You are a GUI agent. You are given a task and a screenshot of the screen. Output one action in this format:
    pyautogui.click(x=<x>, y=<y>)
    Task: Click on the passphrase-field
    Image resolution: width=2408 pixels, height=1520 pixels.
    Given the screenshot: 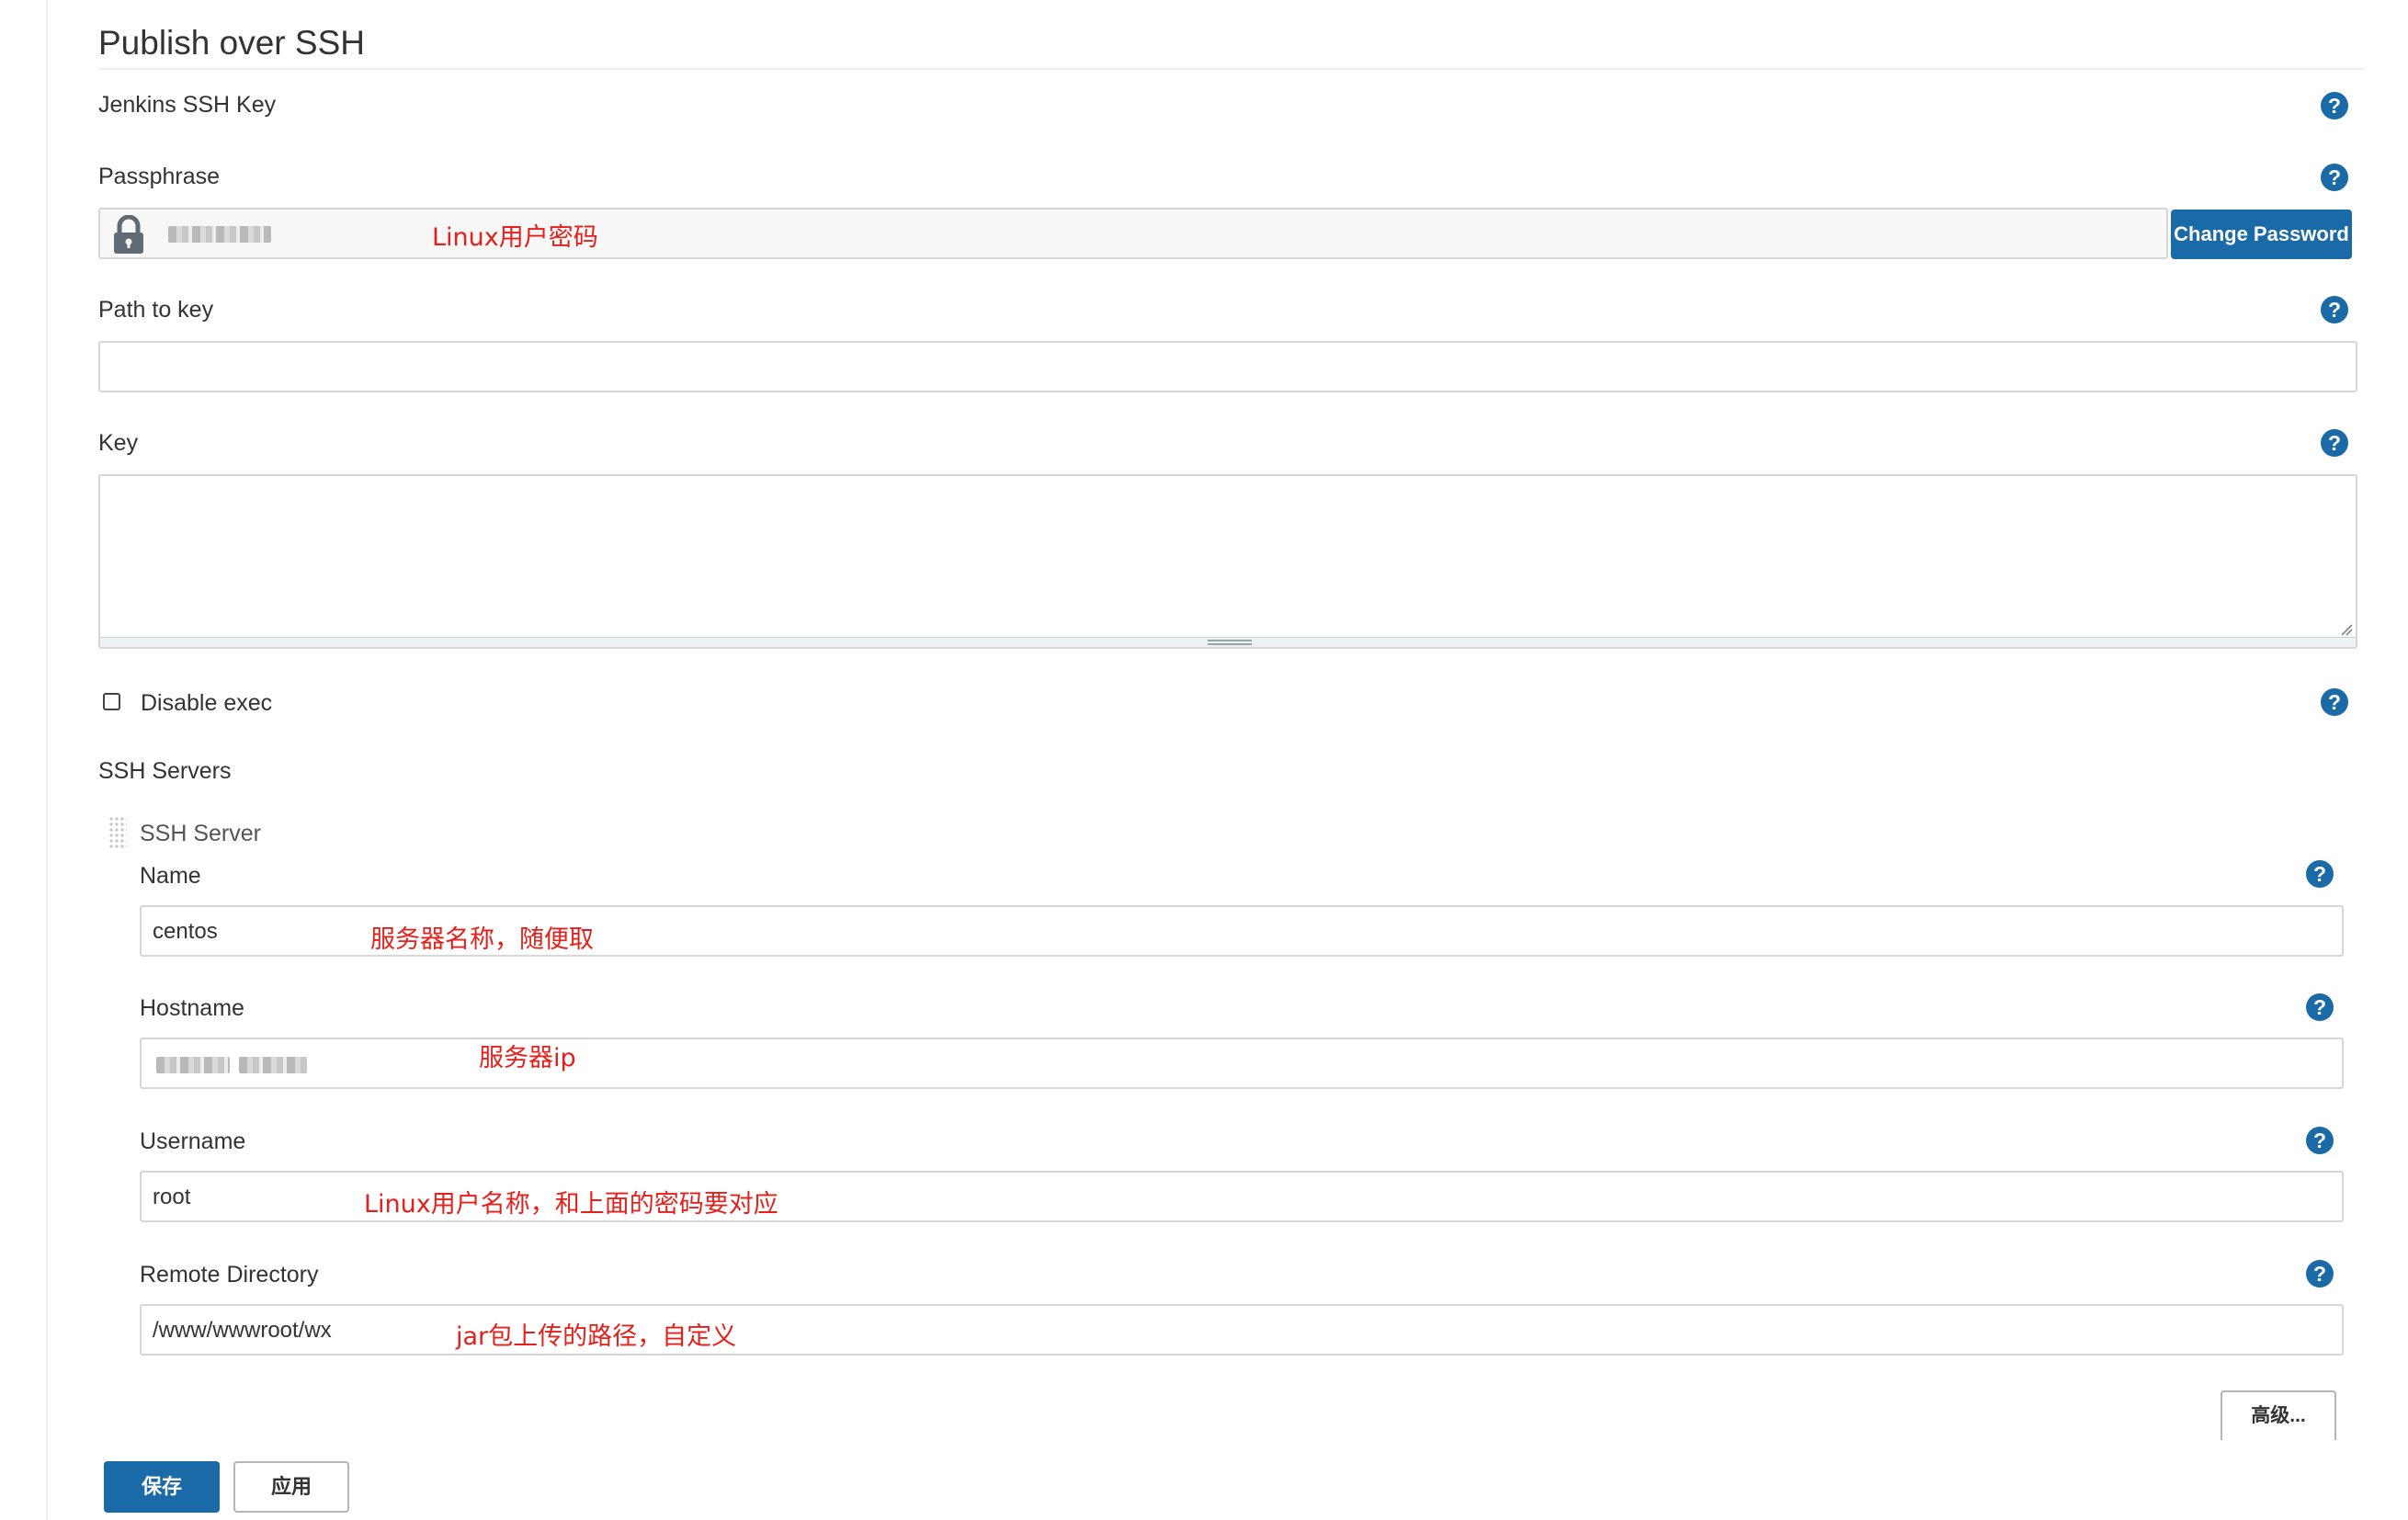 What is the action you would take?
    pyautogui.click(x=1133, y=233)
    